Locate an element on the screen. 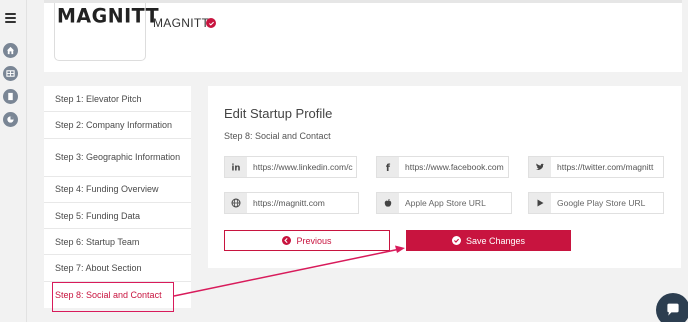  twitter-icon is located at coordinates (540, 167).